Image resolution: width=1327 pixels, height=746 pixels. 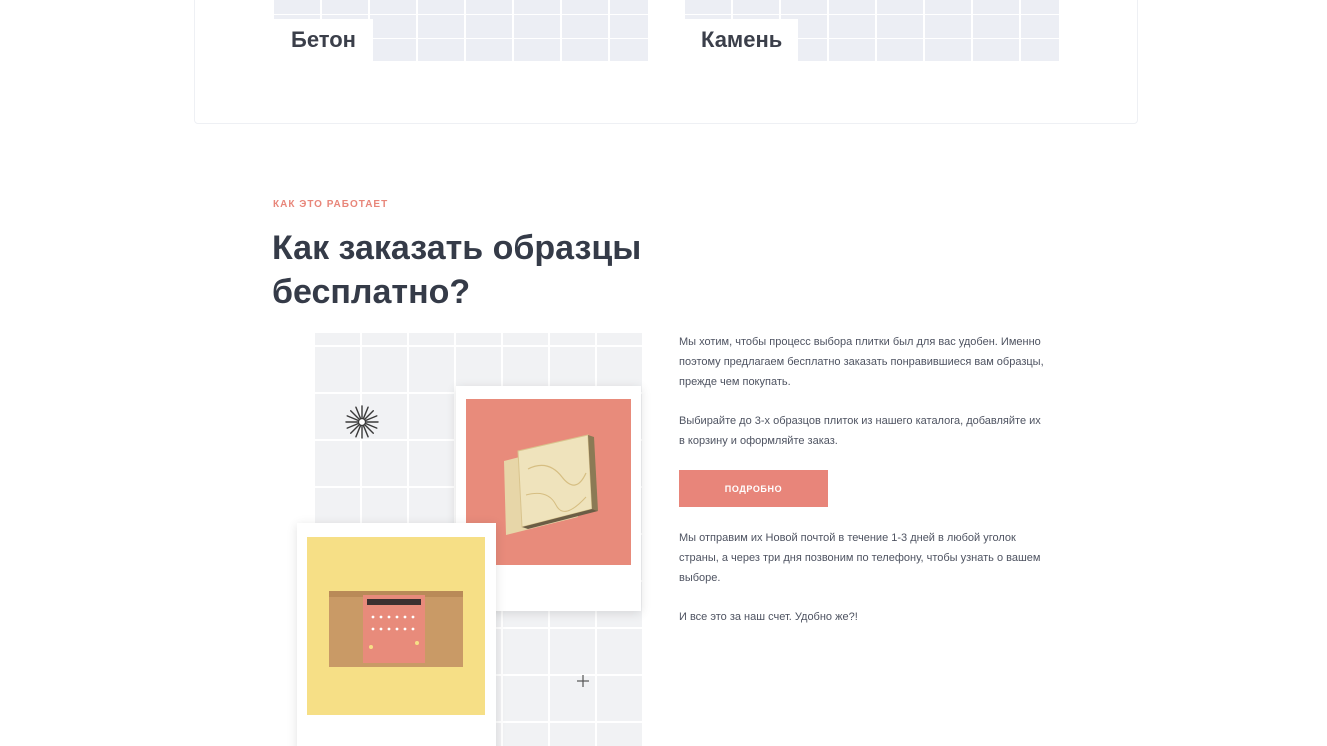 I want to click on sparkle-icon, so click(x=362, y=422).